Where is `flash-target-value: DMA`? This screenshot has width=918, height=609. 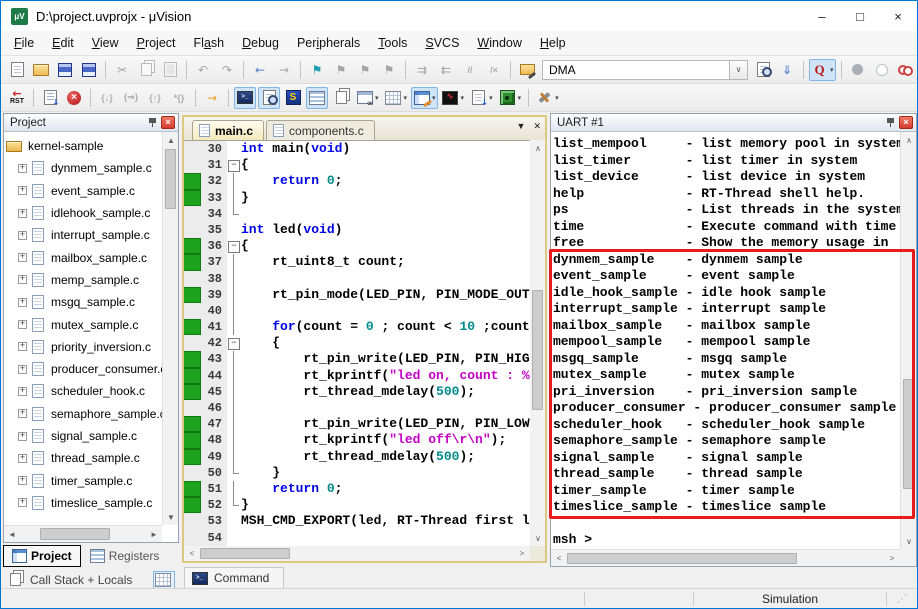 flash-target-value: DMA is located at coordinates (636, 69).